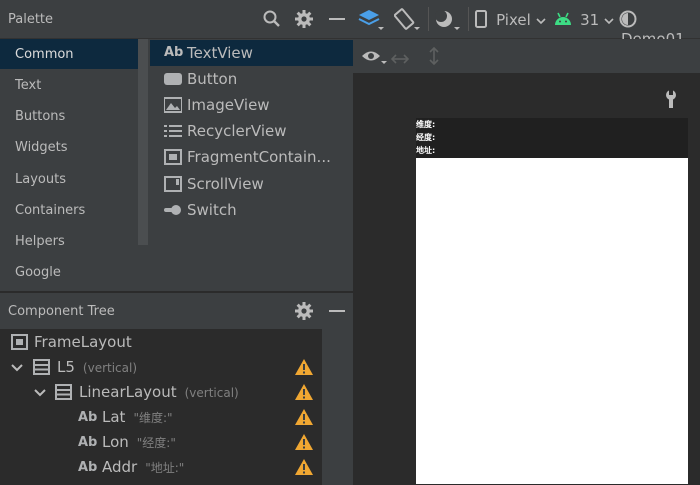 The image size is (700, 485). I want to click on widget-button: Button, so click(251, 79).